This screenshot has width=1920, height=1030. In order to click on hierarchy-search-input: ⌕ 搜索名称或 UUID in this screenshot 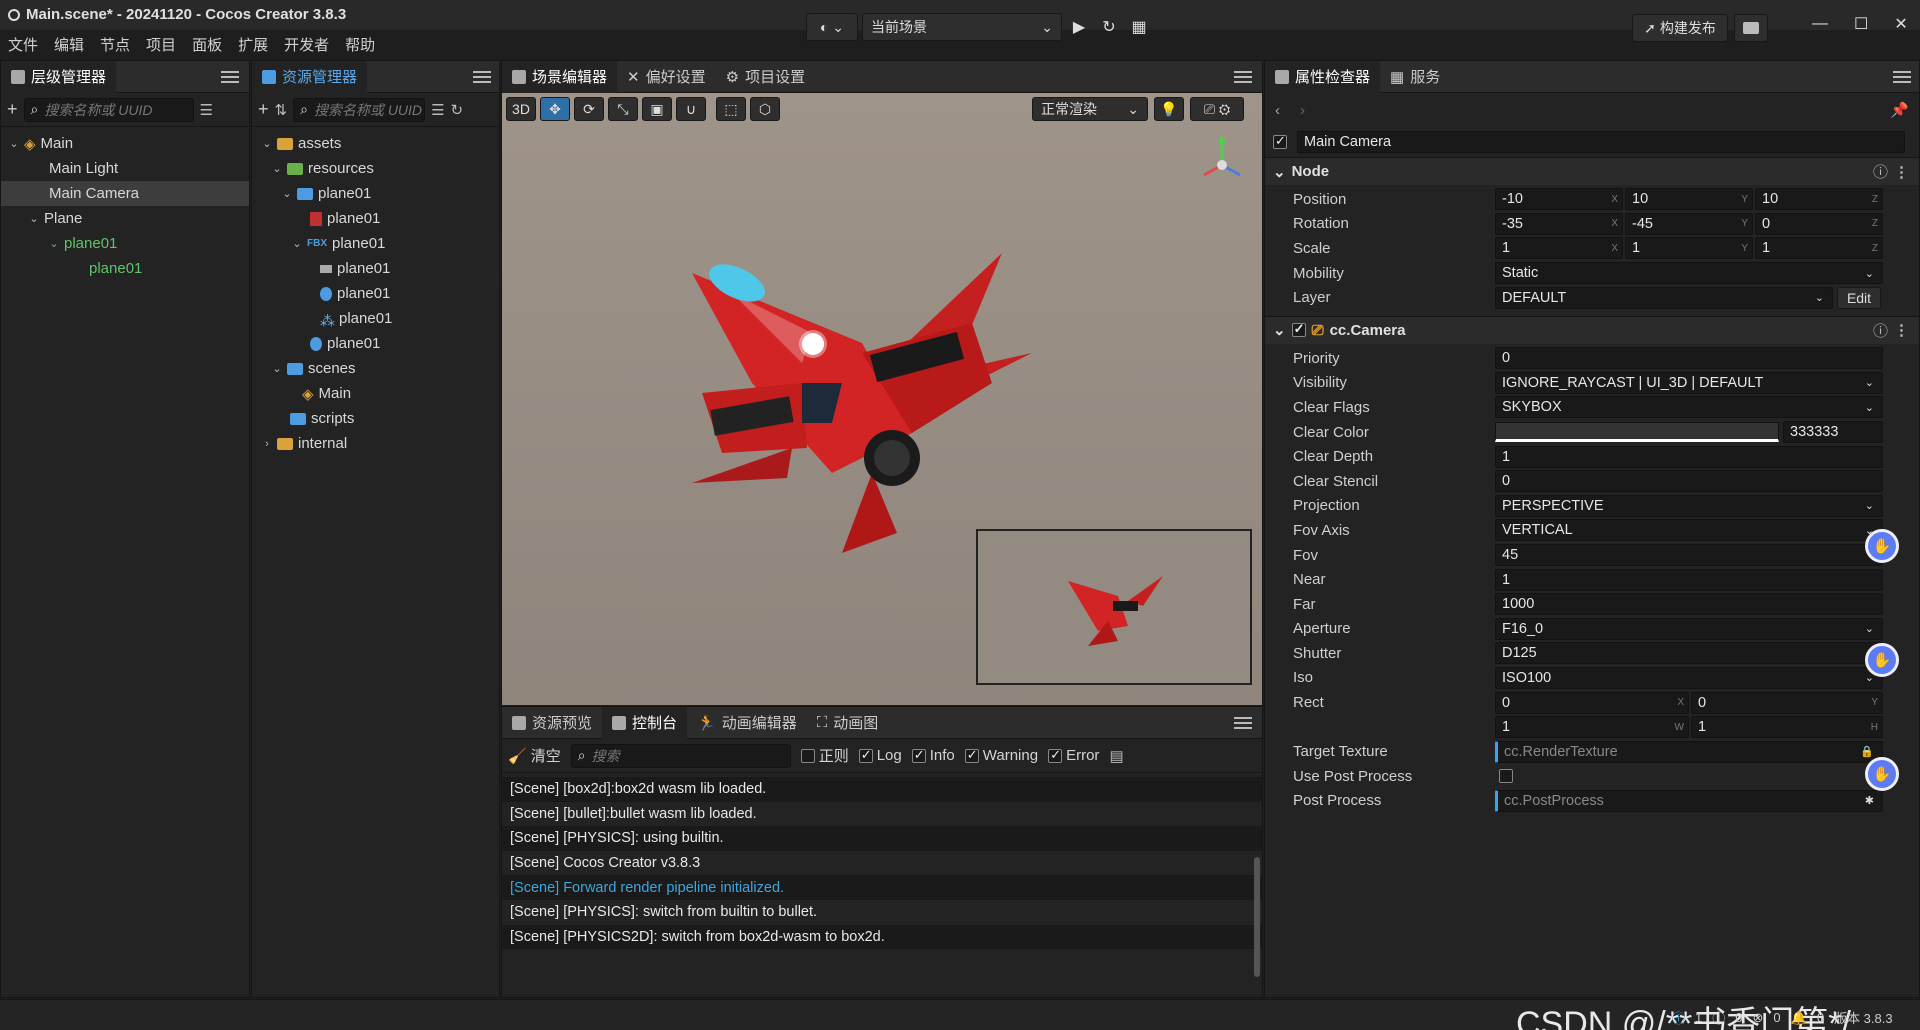, I will do `click(108, 109)`.